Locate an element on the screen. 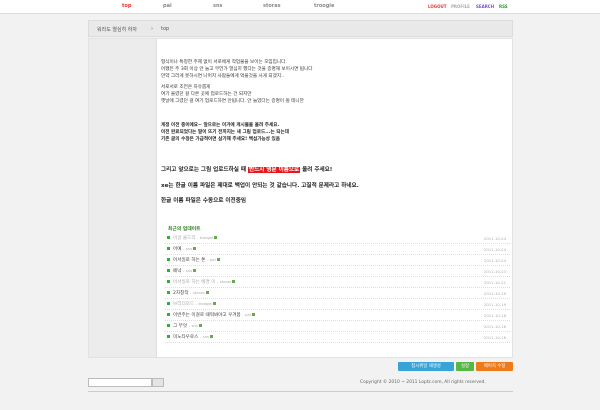 This screenshot has width=600, height=410. nav-tab-sns: sns is located at coordinates (218, 6).